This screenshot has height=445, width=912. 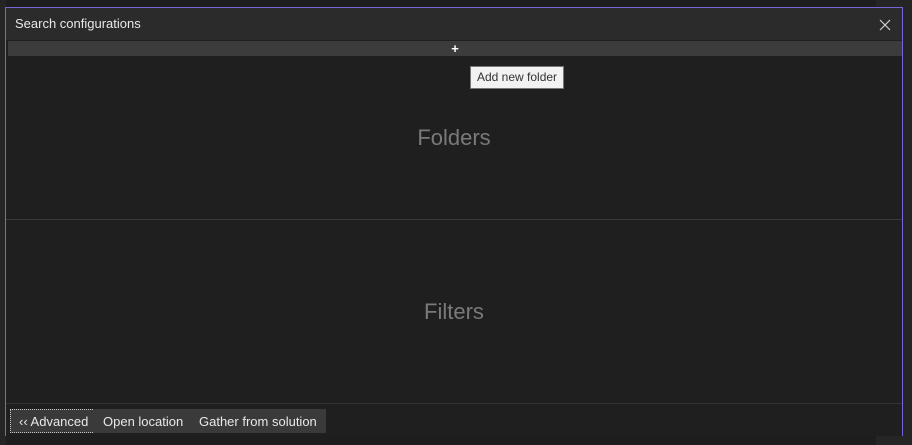 I want to click on folders-label: Folders, so click(x=454, y=137).